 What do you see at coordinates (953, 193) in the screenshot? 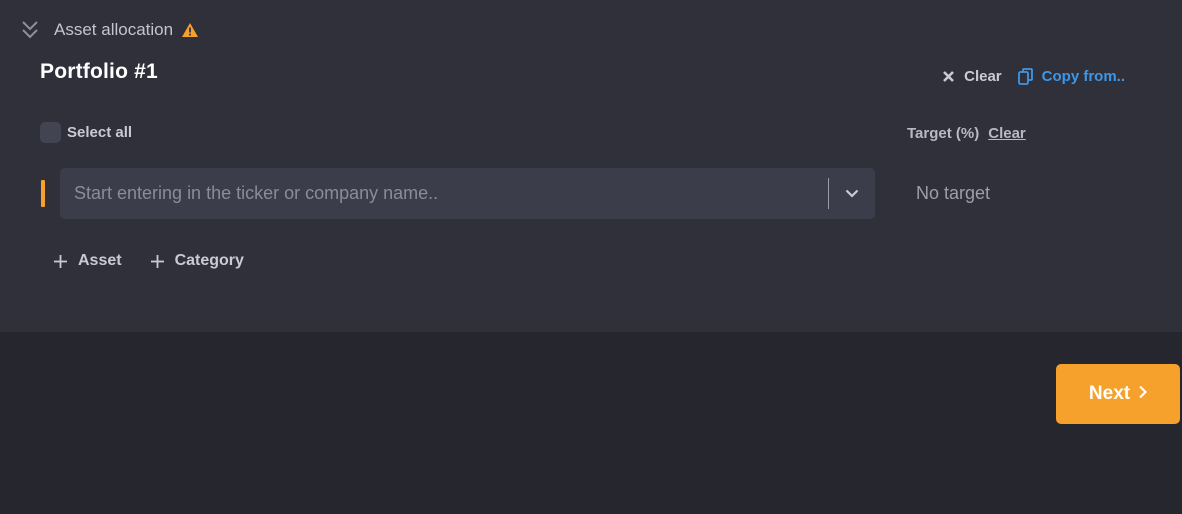
I see `target-value: No target` at bounding box center [953, 193].